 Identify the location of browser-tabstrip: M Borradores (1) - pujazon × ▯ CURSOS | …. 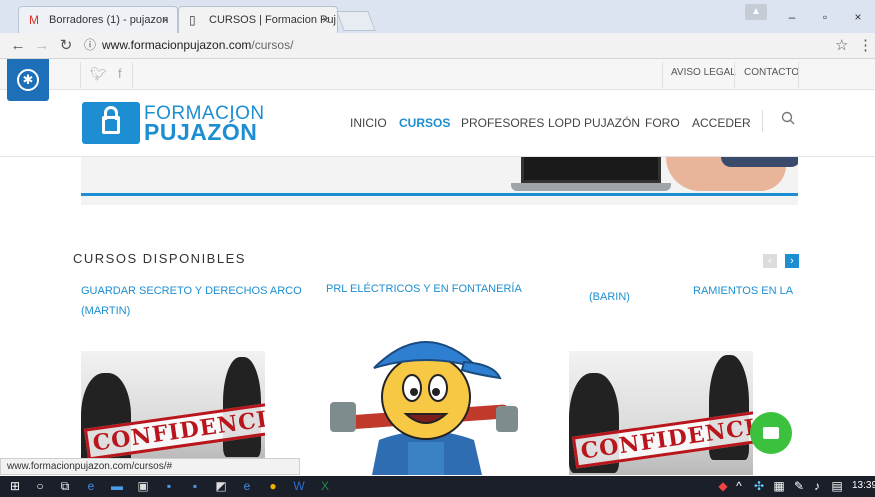
(437, 16).